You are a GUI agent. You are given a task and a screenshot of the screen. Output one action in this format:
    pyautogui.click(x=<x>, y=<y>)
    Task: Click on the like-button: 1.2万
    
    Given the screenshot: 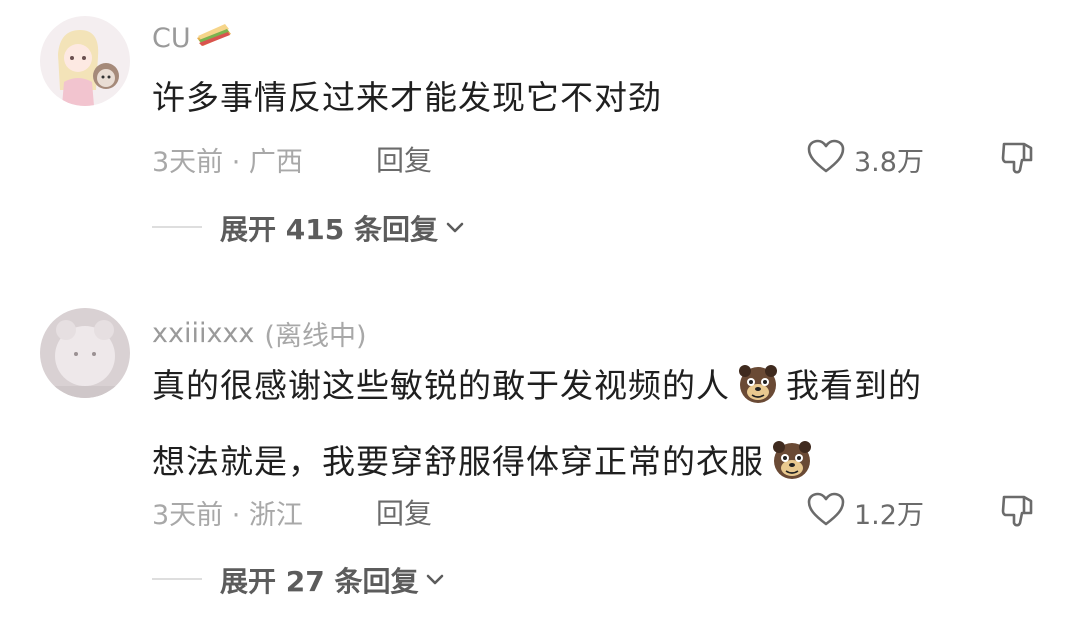 What is the action you would take?
    pyautogui.click(x=865, y=512)
    